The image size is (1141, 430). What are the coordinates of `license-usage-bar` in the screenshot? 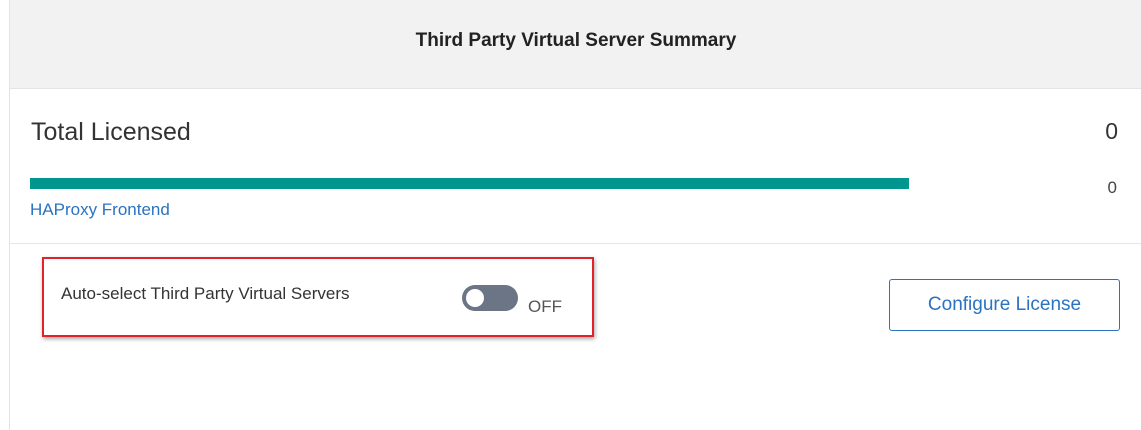 It's located at (469, 183).